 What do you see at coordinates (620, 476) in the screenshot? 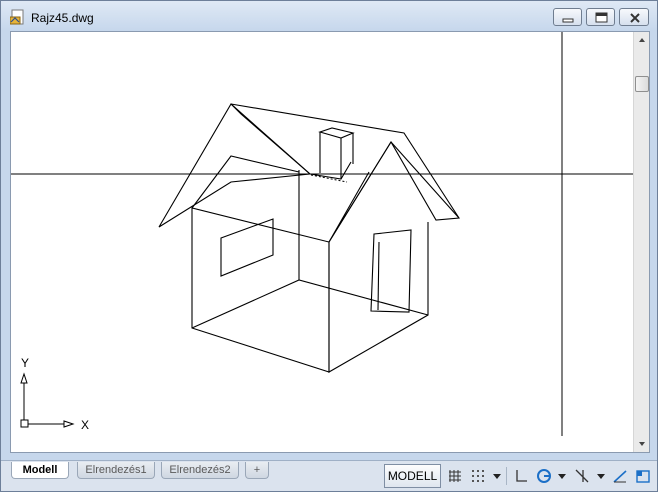
I see `object-snap-icon` at bounding box center [620, 476].